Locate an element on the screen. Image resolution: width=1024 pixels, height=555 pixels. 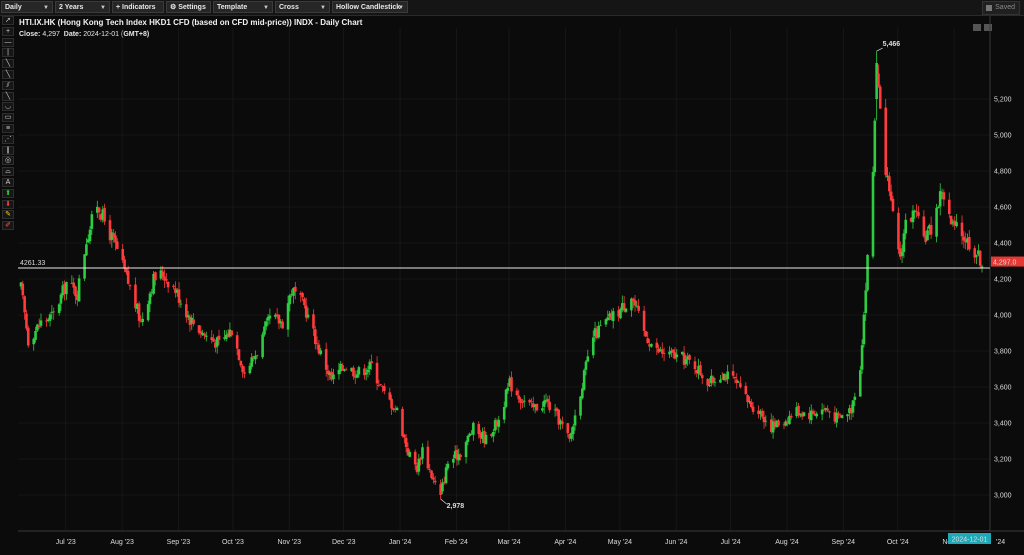
x-tick-label: Oct '23 is located at coordinates (233, 542).